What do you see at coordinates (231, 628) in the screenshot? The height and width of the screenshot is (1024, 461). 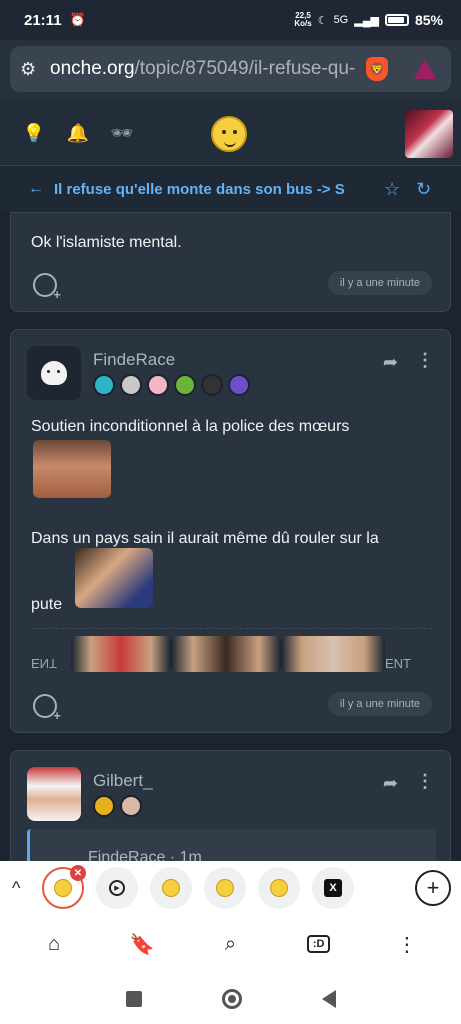 I see `signature-divider` at bounding box center [231, 628].